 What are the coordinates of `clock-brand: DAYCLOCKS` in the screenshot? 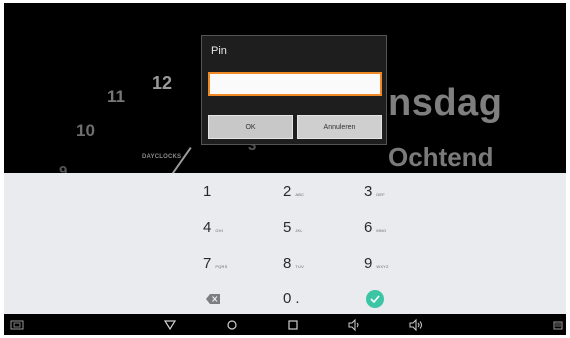 It's located at (162, 157).